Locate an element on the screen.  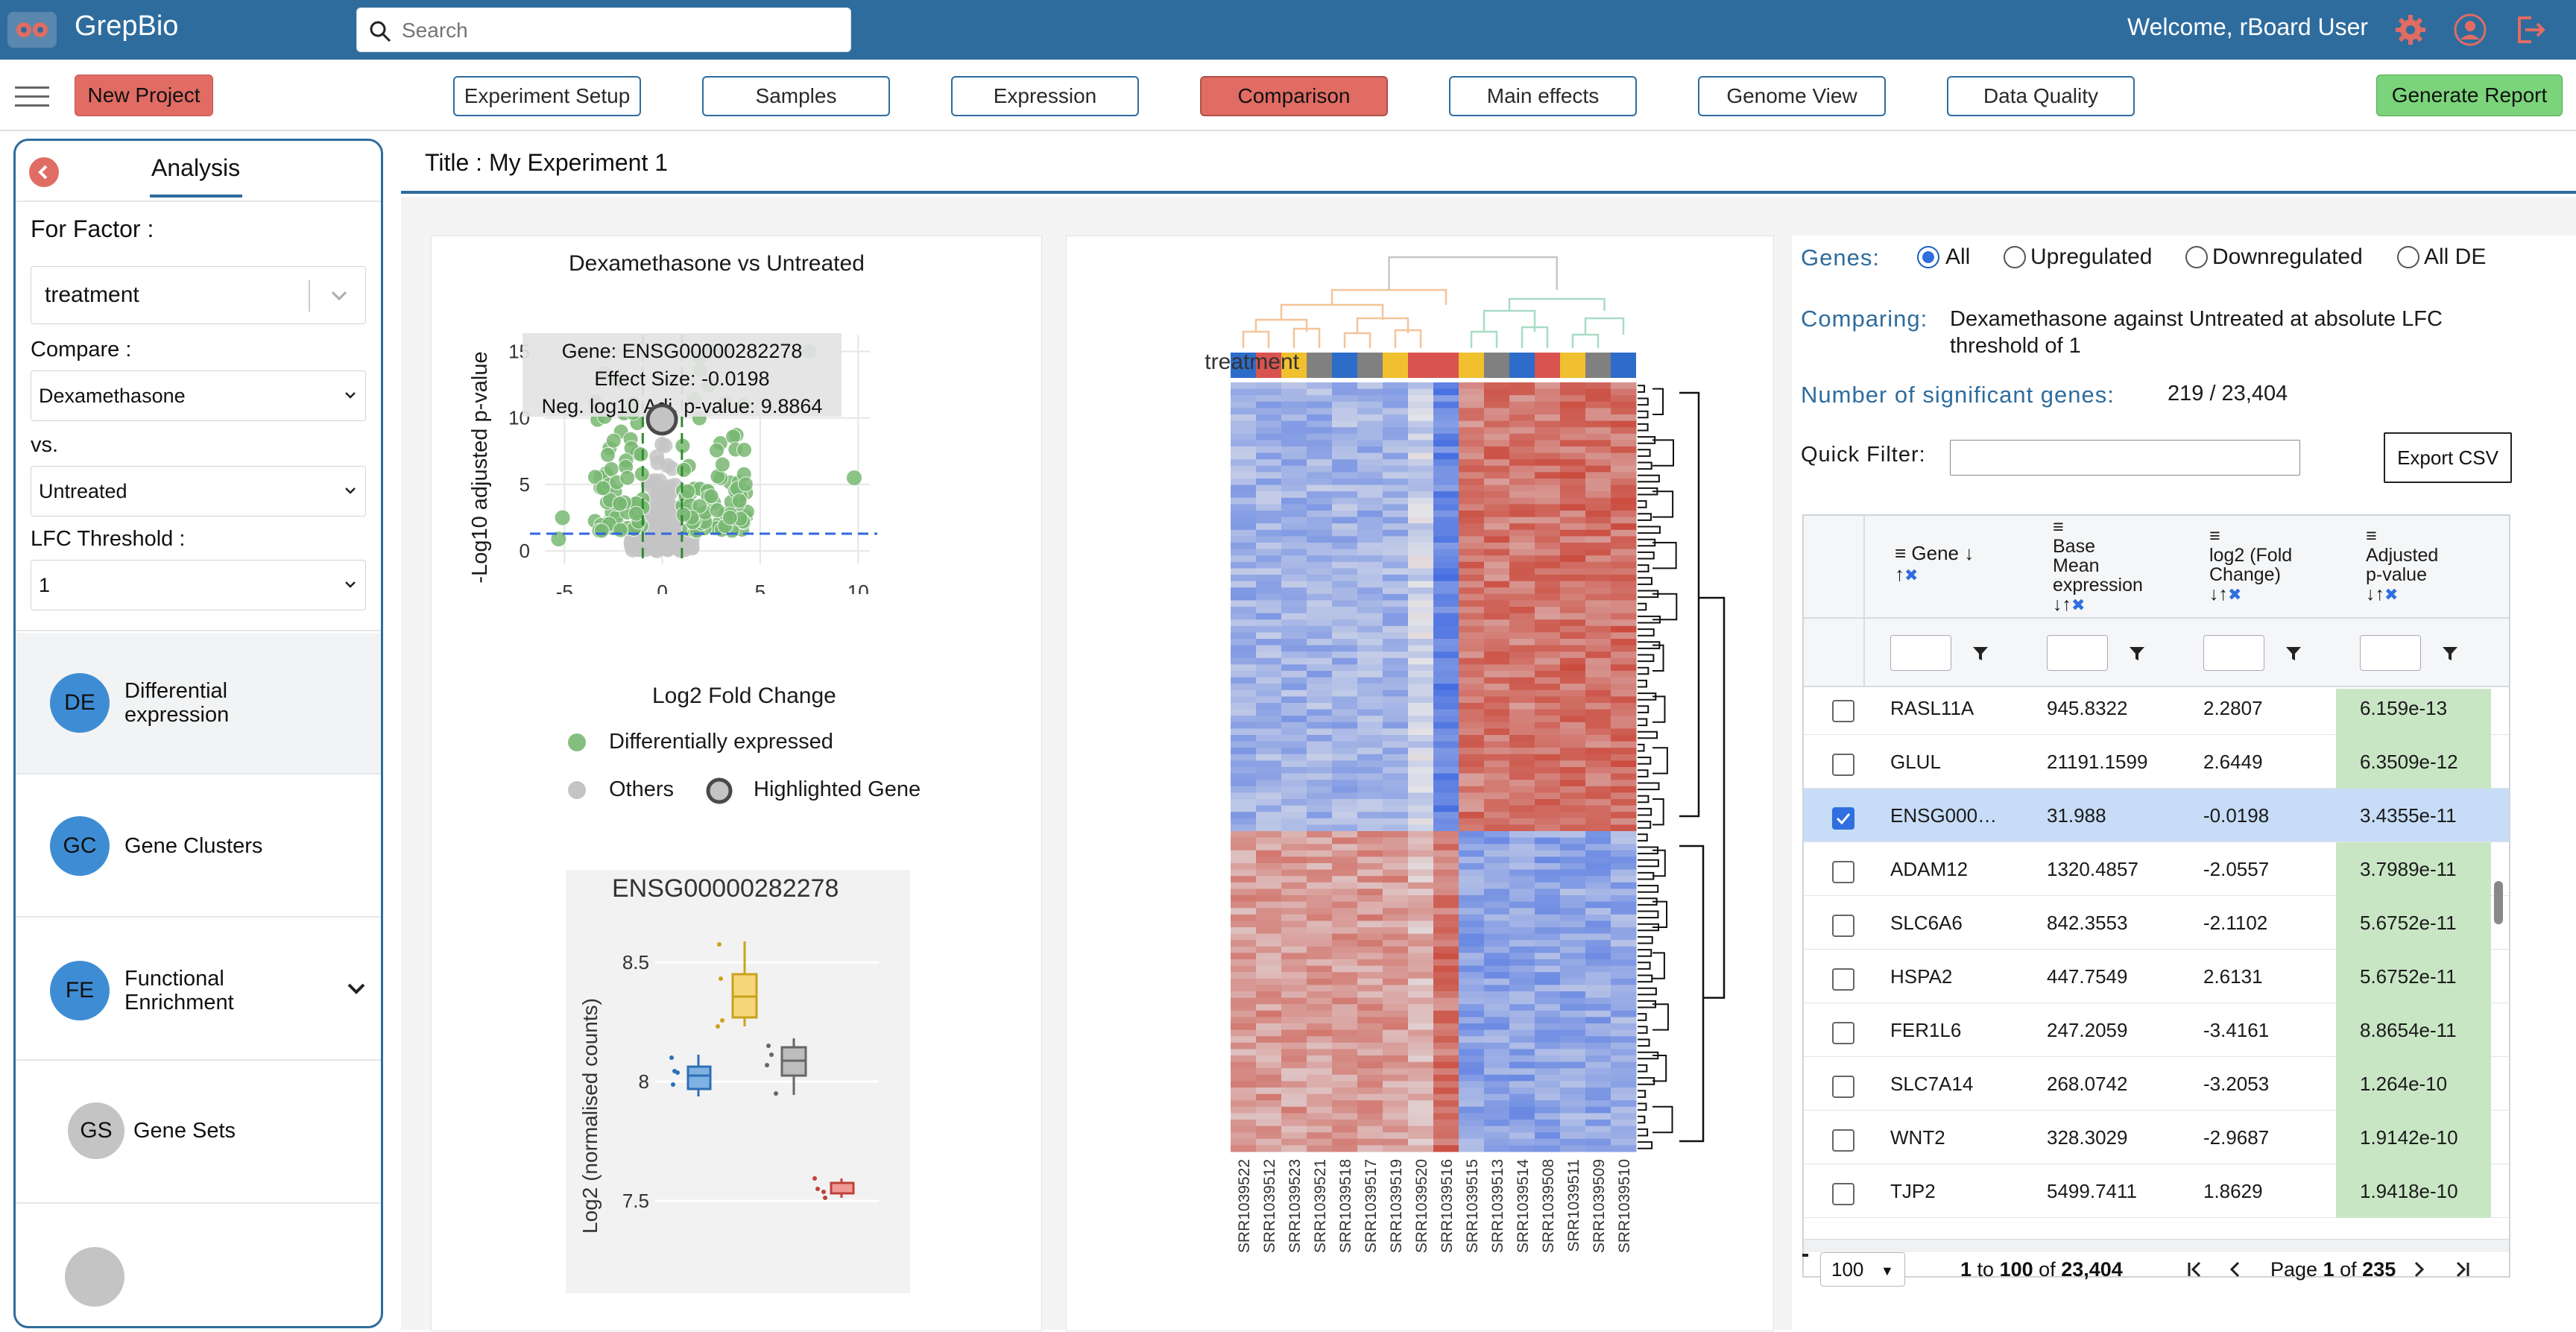
tab-experiment-setup: Experiment Setup is located at coordinates (547, 96).